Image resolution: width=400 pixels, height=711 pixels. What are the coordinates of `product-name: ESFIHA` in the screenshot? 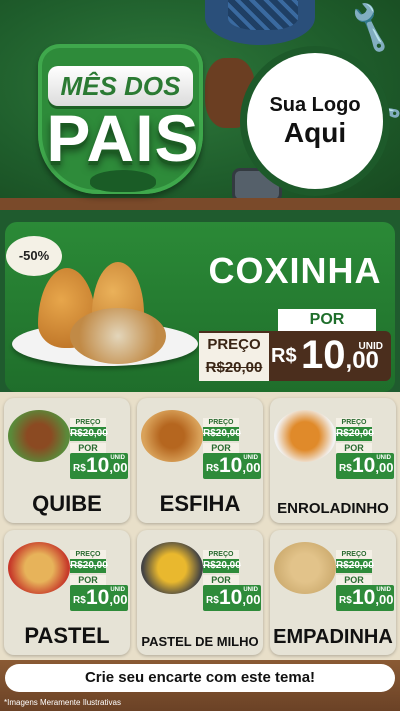 It's located at (200, 503).